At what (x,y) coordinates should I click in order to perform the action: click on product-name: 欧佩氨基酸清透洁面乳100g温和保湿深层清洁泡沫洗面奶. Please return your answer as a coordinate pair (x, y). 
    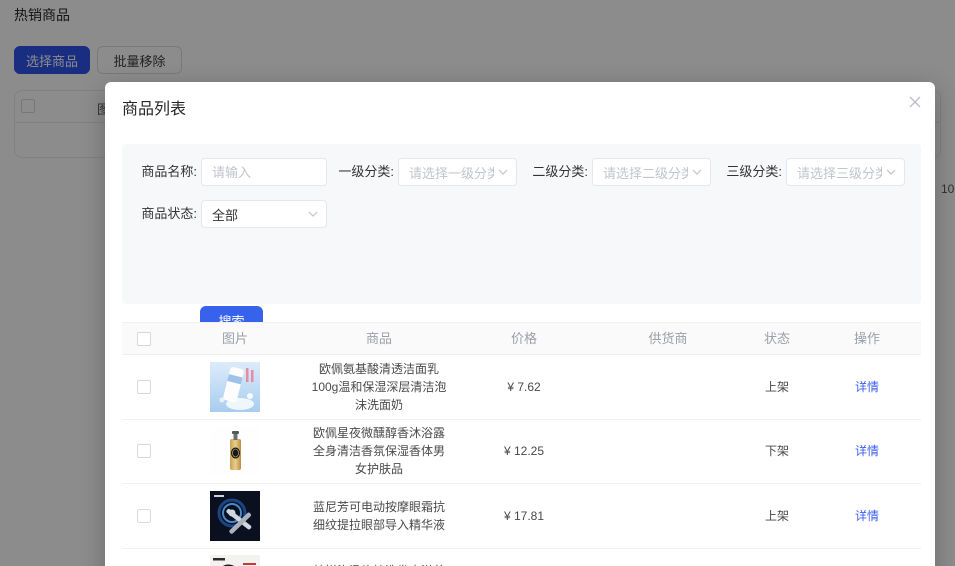
    Looking at the image, I should click on (379, 386).